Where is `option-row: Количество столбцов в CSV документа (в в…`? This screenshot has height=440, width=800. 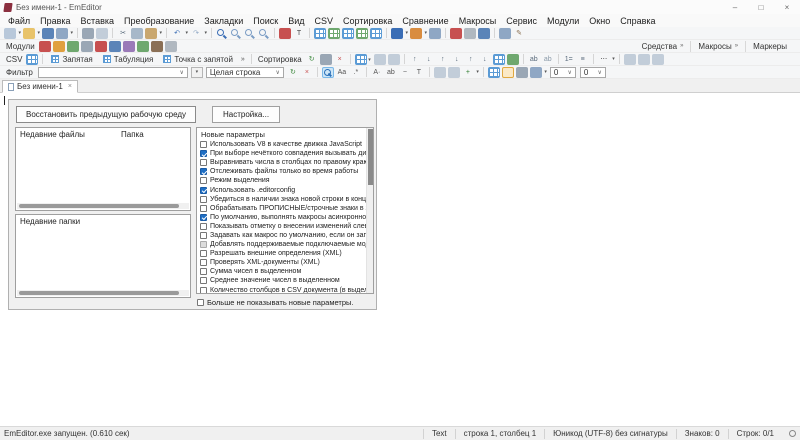 option-row: Количество столбцов в CSV документа (в в… is located at coordinates (282, 289).